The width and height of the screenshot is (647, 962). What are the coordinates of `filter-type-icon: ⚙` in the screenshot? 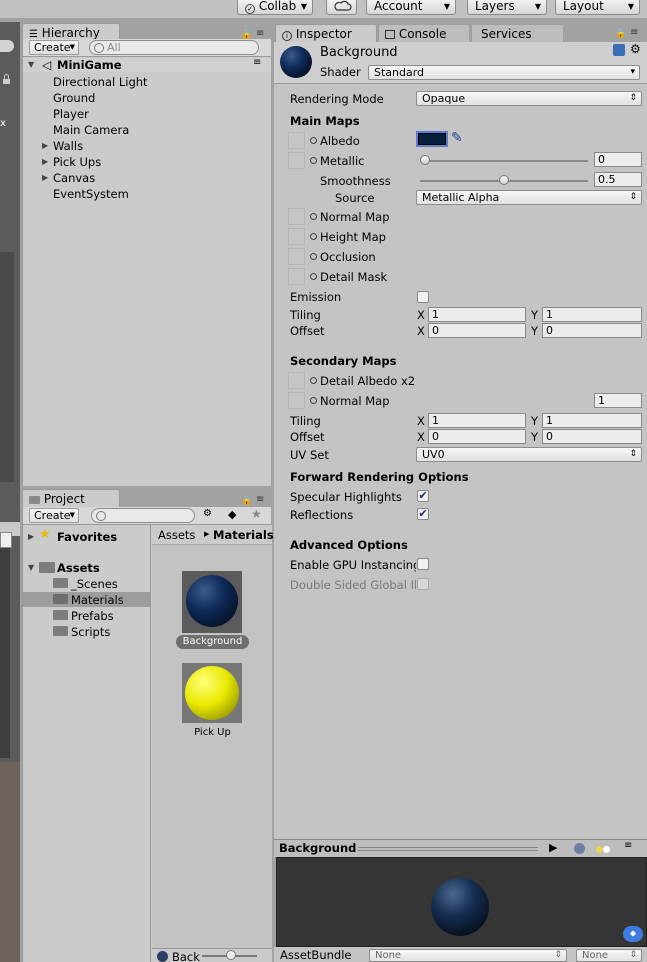 It's located at (207, 513).